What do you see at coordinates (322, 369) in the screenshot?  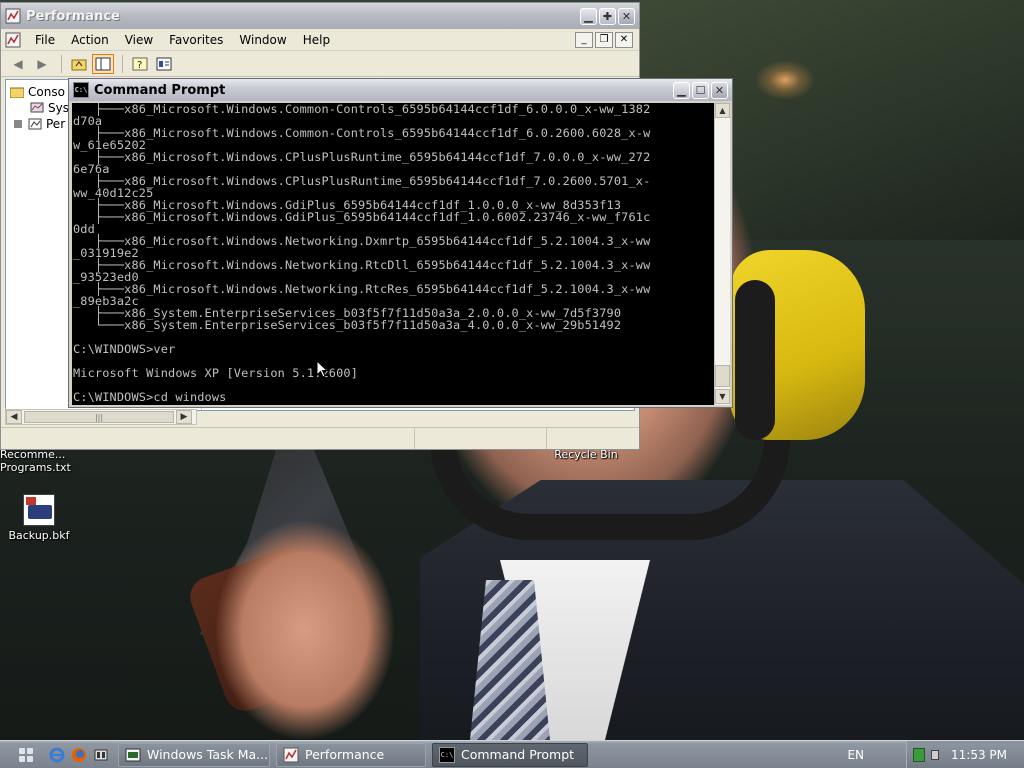 I see `mouse-pointer-icon` at bounding box center [322, 369].